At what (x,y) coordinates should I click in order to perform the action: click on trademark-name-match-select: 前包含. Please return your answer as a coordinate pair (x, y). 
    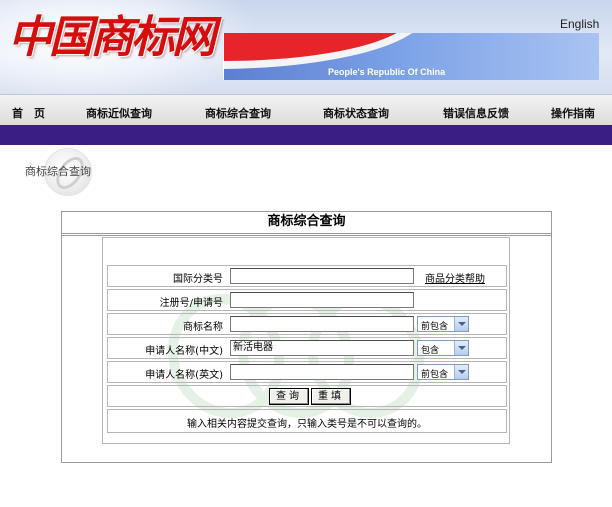
    Looking at the image, I should click on (443, 324).